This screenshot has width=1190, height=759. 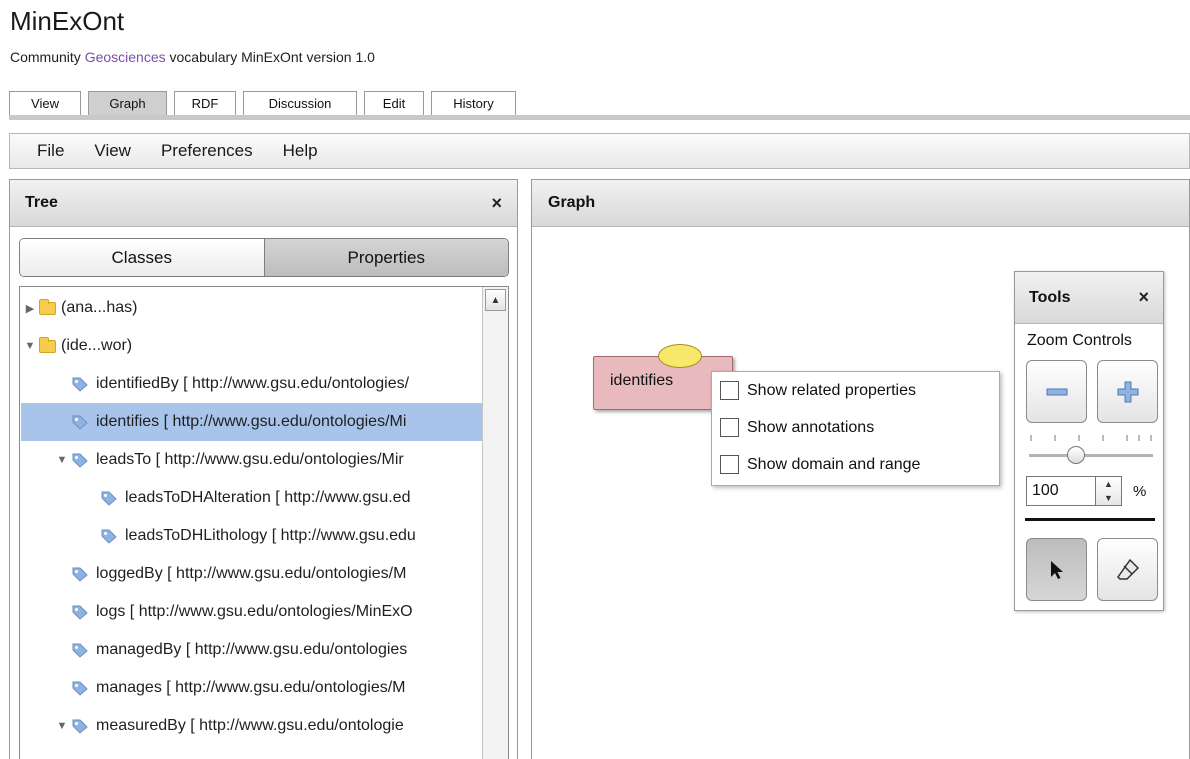 I want to click on option-label: Show related properties, so click(x=831, y=390).